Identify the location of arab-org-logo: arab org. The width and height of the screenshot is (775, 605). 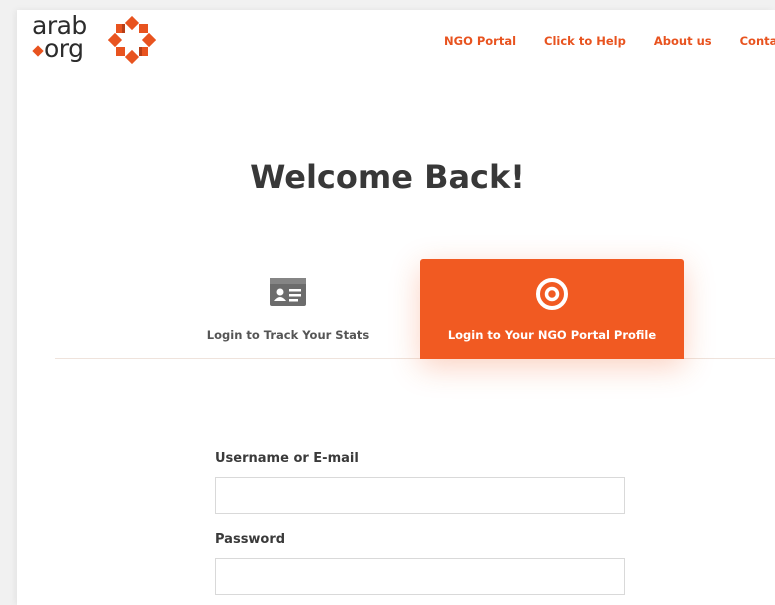
(94, 41).